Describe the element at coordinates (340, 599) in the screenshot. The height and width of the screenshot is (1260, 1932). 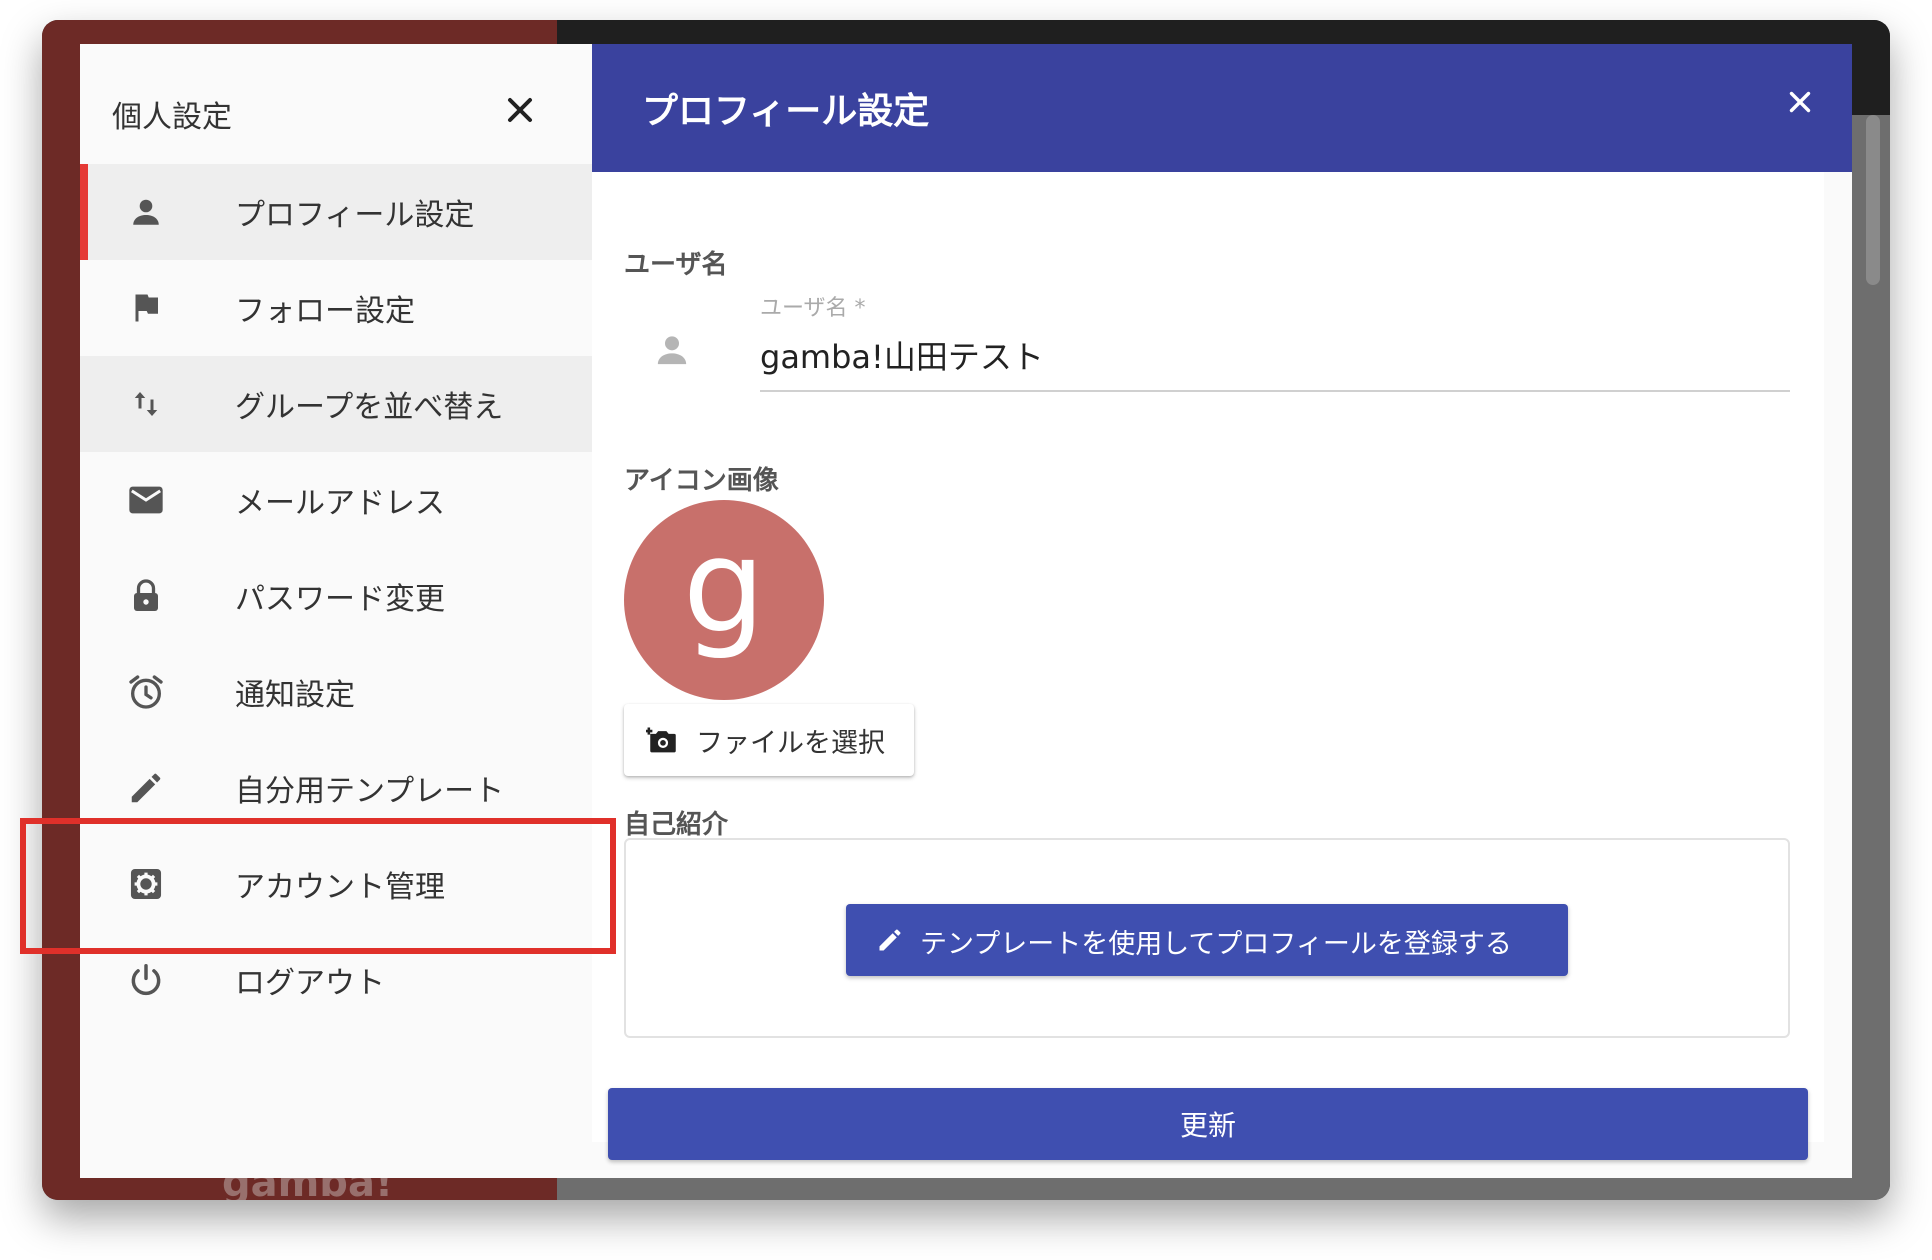
I see `menu-item-label: パスワード変更` at that location.